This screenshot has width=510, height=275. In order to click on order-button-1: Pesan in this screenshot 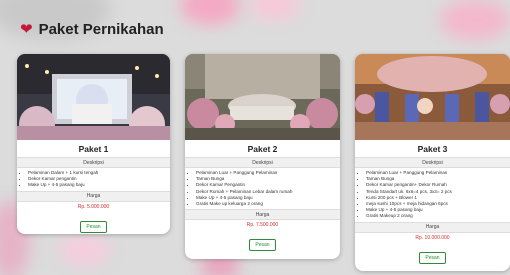, I will do `click(93, 226)`.